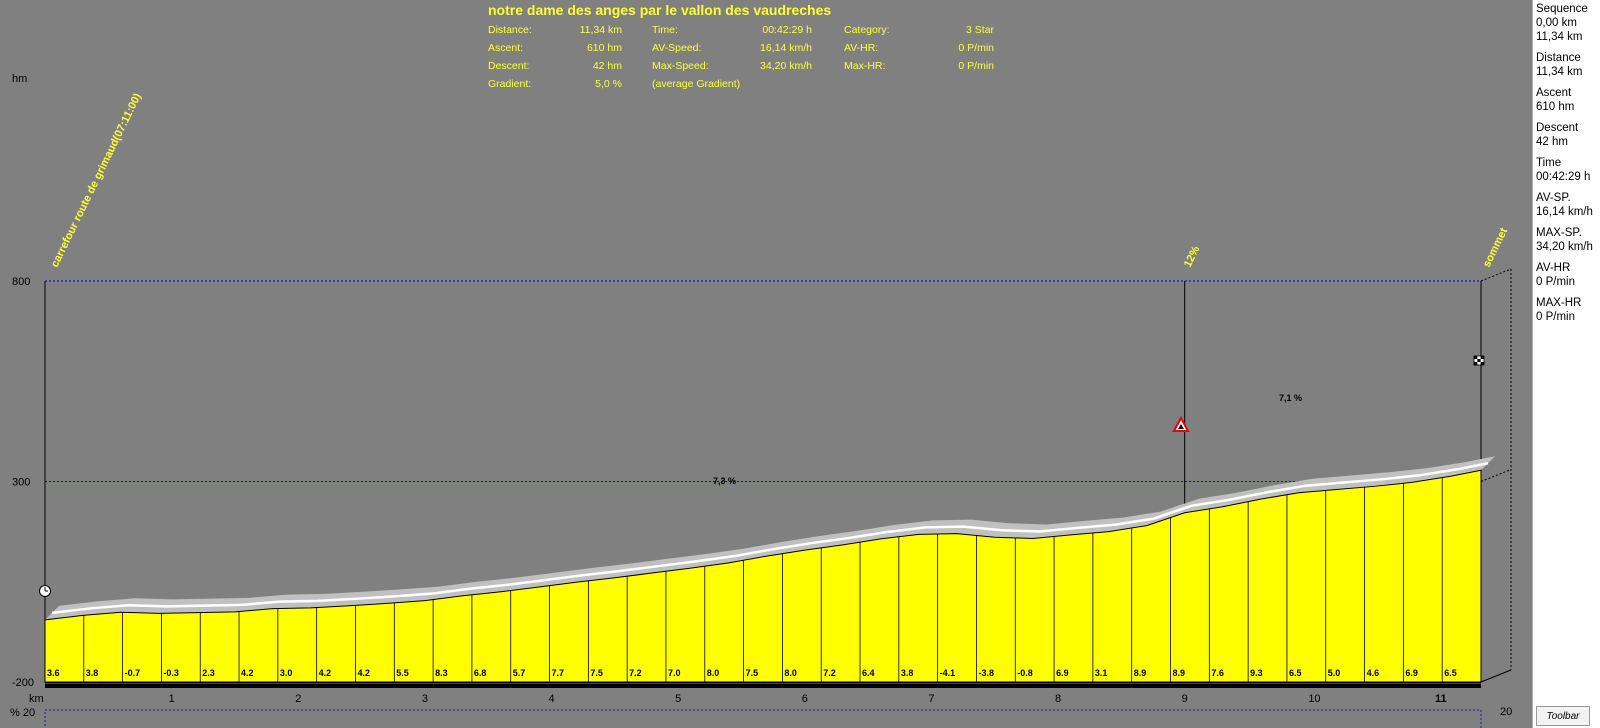 This screenshot has height=728, width=1600. Describe the element at coordinates (787, 30) in the screenshot. I see `stats-cell: 00:42:29 h` at that location.